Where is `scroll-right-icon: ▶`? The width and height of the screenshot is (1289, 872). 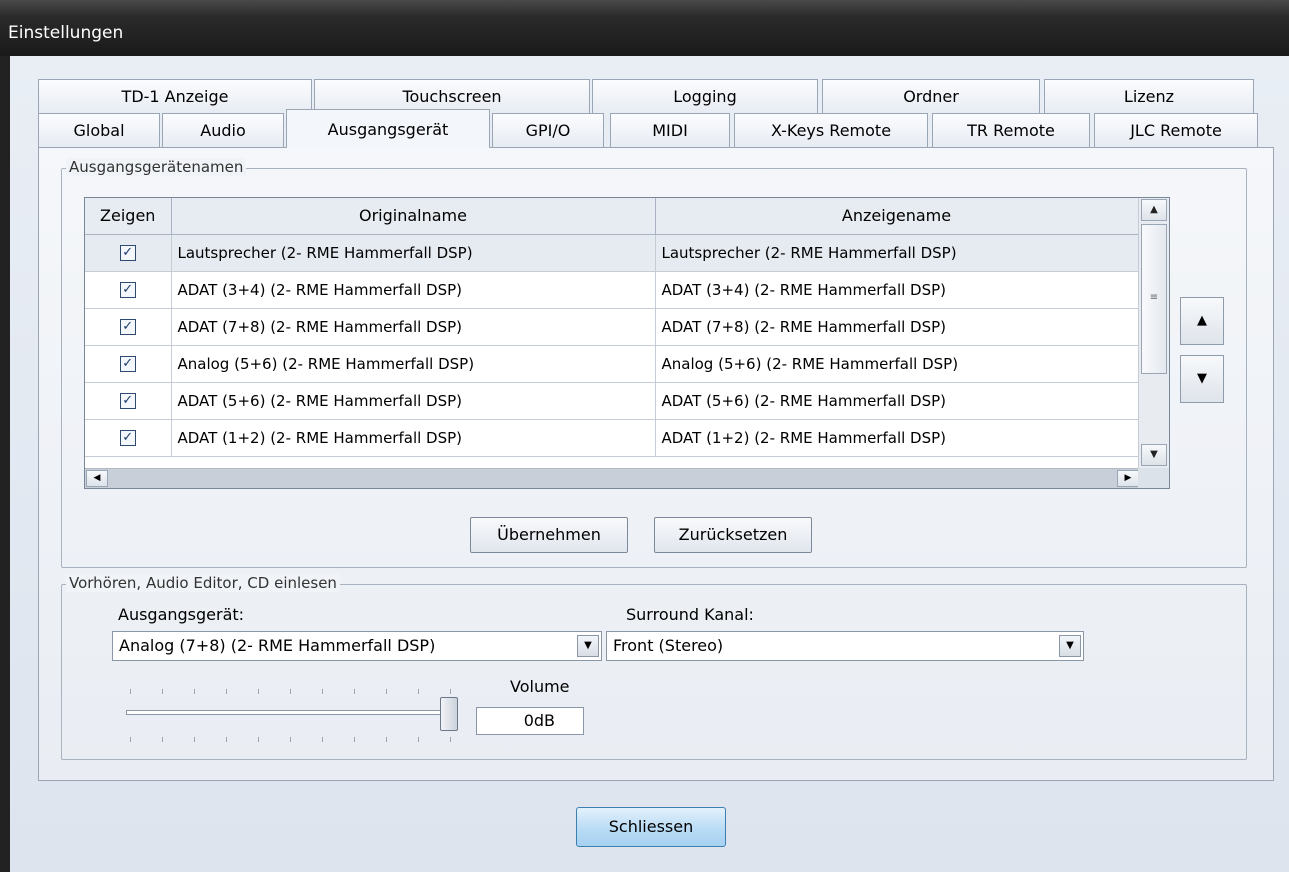
scroll-right-icon: ▶ is located at coordinates (1128, 478).